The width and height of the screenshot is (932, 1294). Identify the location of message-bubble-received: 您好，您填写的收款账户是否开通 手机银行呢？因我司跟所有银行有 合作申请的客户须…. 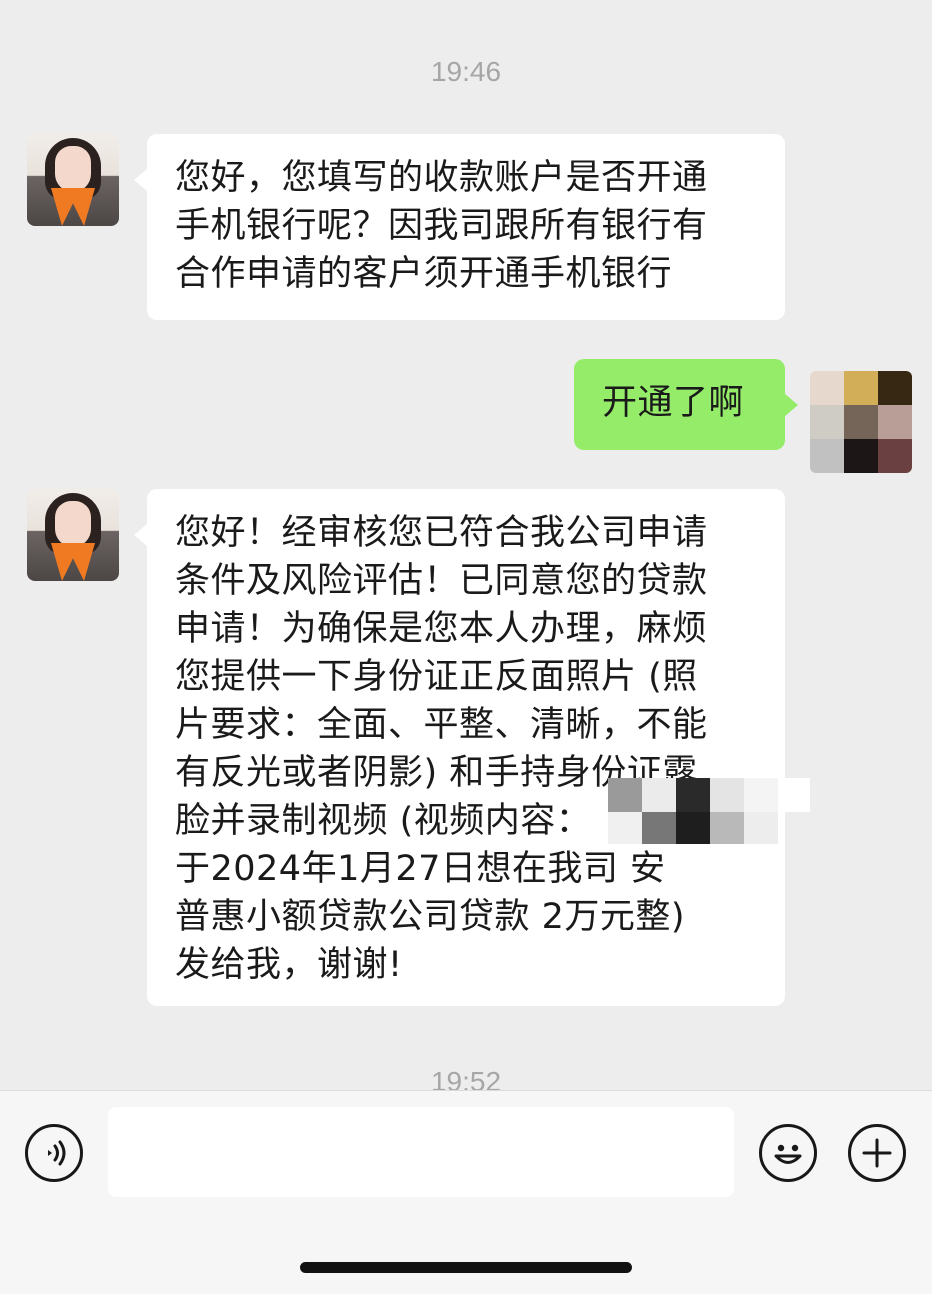
(459, 227).